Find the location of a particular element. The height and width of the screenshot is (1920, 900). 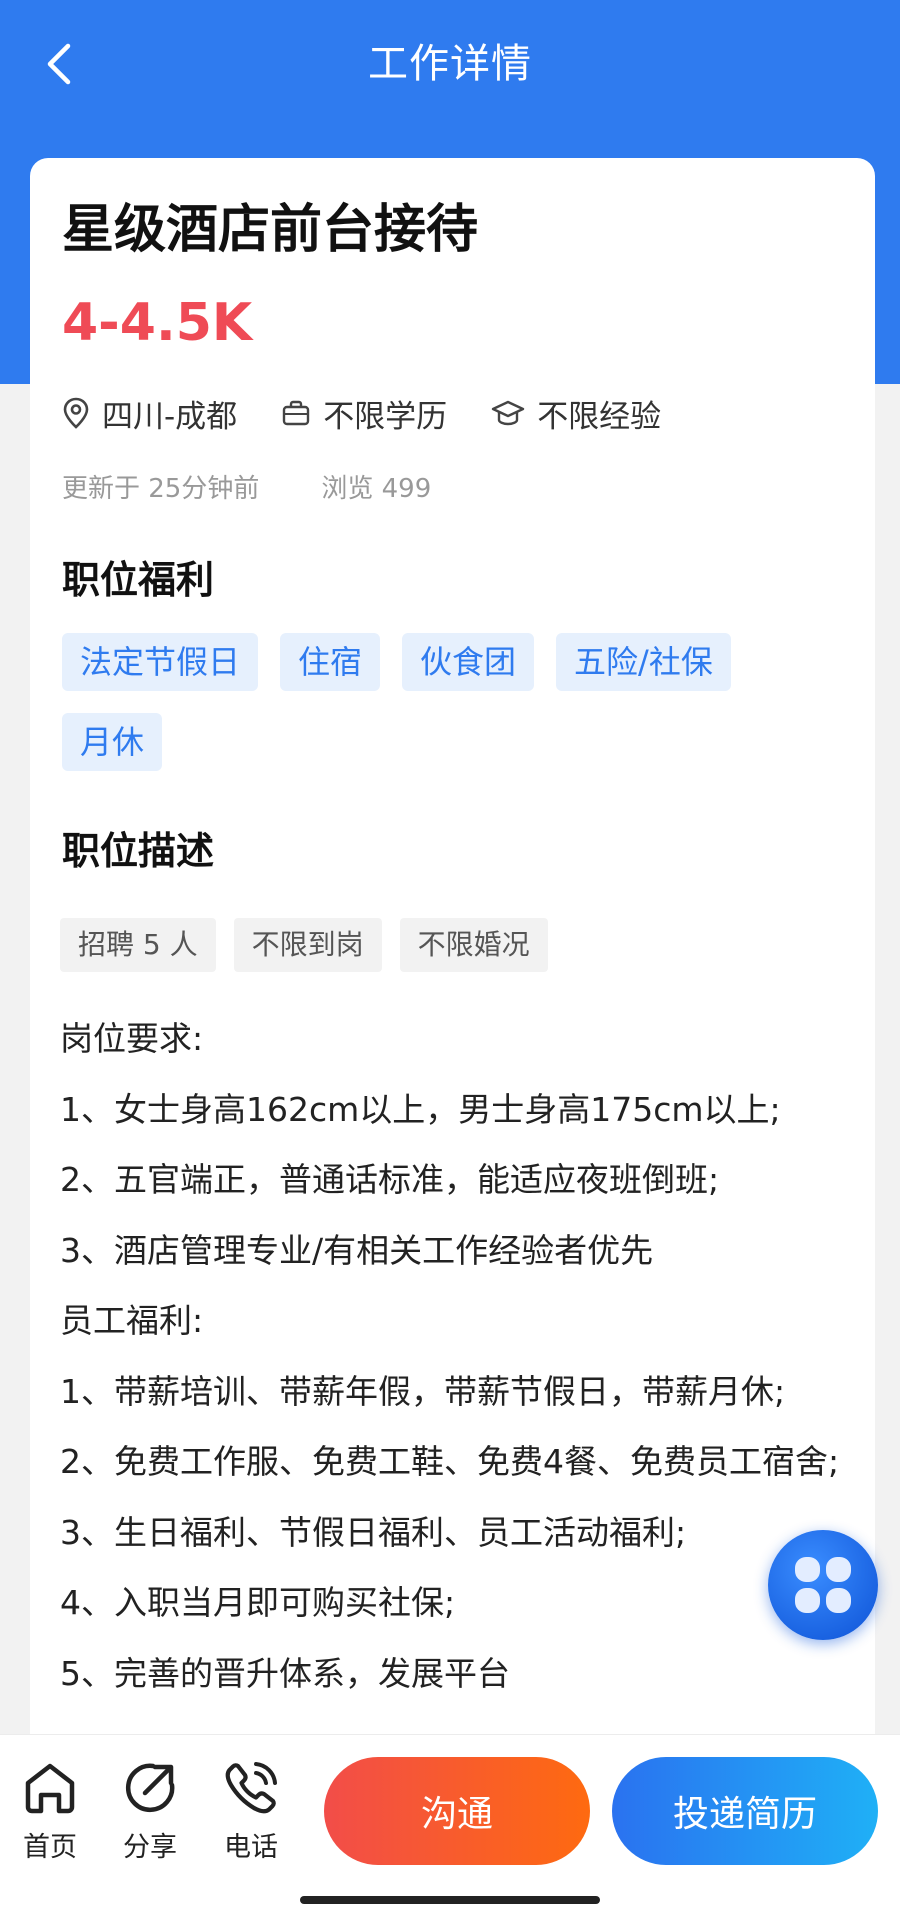

phone-nav-button: 电话 is located at coordinates (251, 1812).